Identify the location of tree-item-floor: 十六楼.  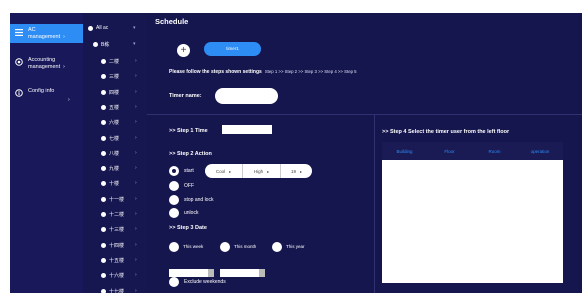
(112, 275).